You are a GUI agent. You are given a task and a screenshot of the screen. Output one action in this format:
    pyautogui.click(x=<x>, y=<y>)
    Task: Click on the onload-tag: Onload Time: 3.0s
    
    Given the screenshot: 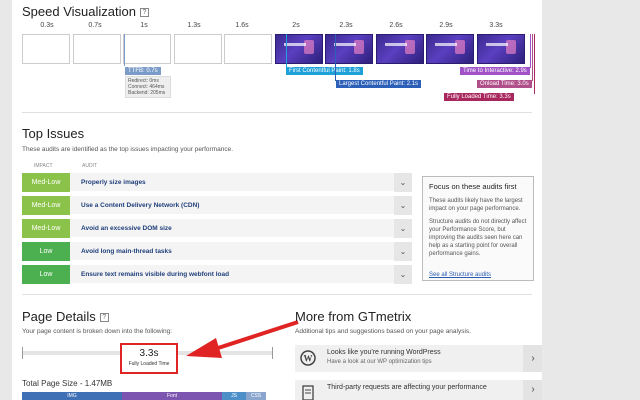 What is the action you would take?
    pyautogui.click(x=504, y=84)
    